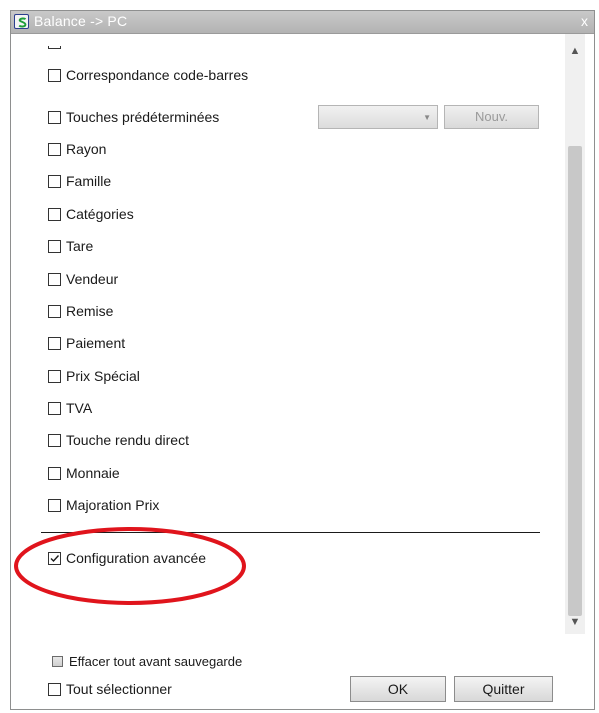 The width and height of the screenshot is (599, 713). What do you see at coordinates (427, 117) in the screenshot?
I see `dropdown-arrow-icon: ▼` at bounding box center [427, 117].